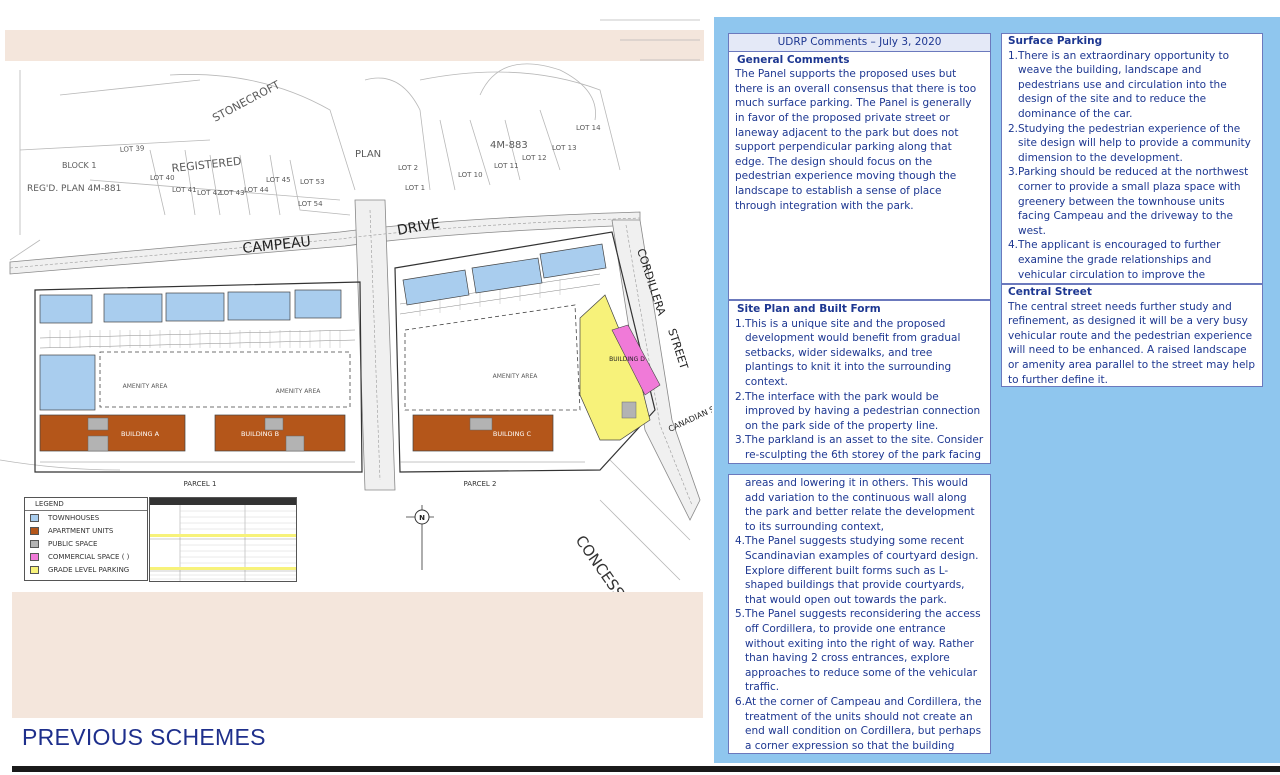 Image resolution: width=1280 pixels, height=775 pixels. Describe the element at coordinates (509, 145) in the screenshot. I see `label-plan-number: 4M-883` at that location.